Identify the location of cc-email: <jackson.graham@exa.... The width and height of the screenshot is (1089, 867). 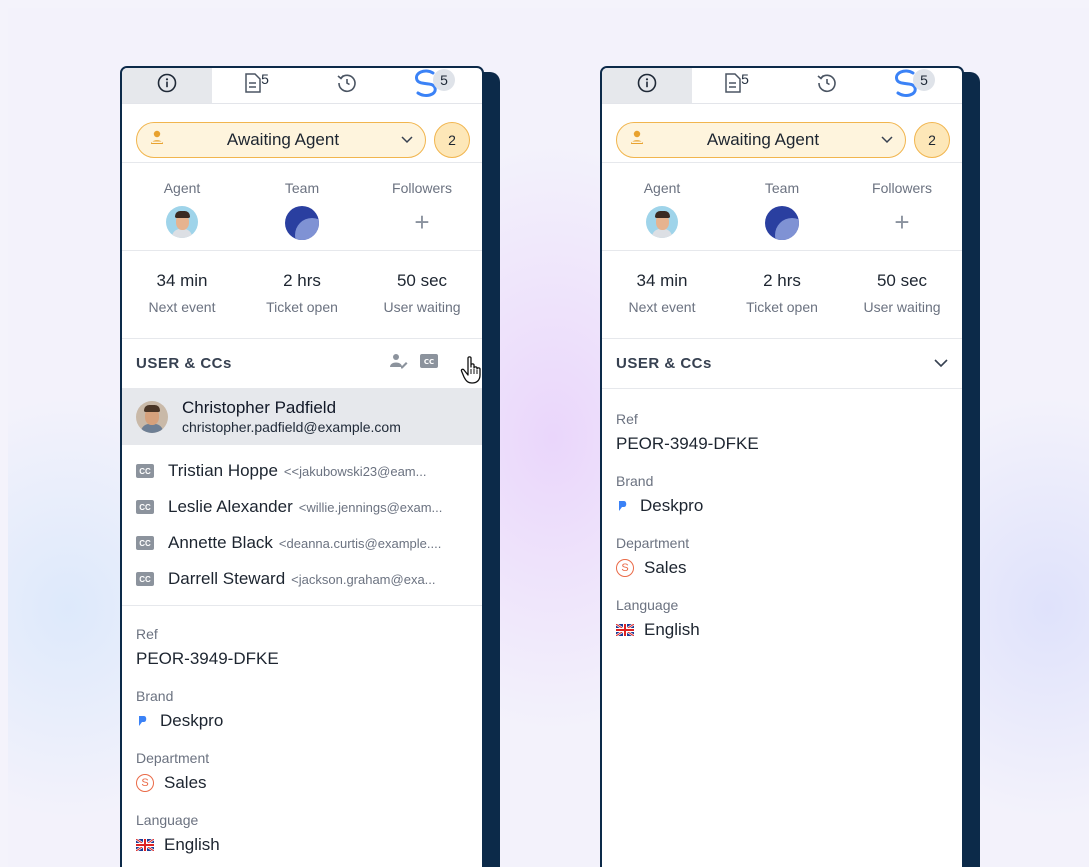
(363, 579).